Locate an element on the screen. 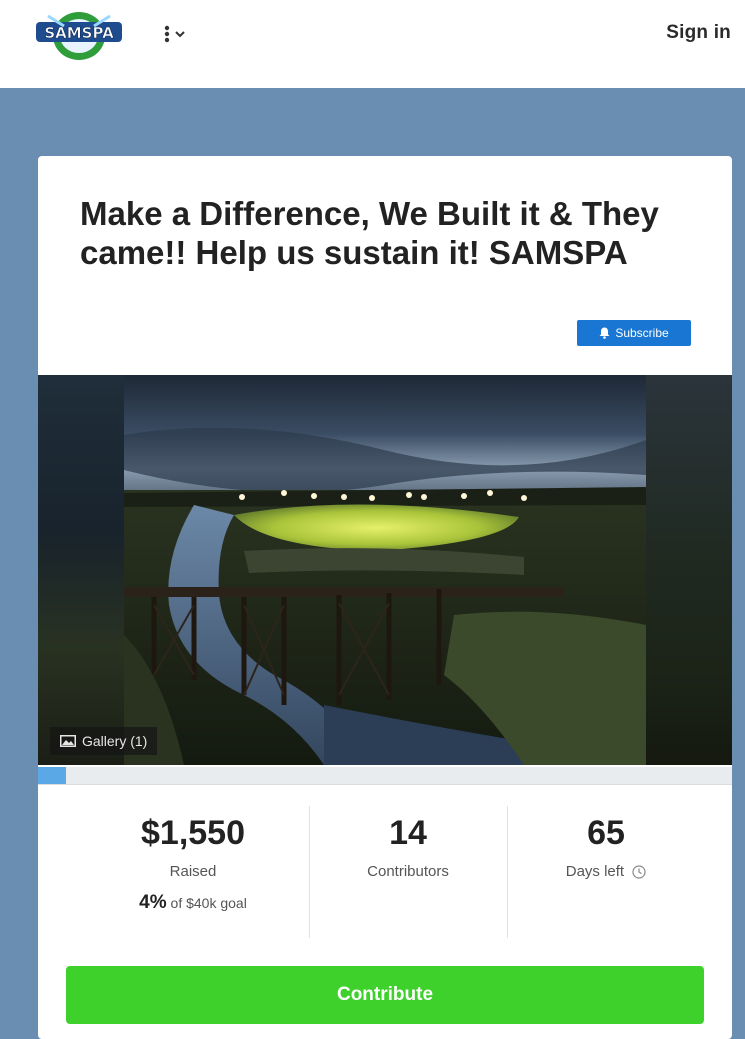 This screenshot has height=1039, width=745. logo-wordmark: SAMSPA is located at coordinates (79, 33).